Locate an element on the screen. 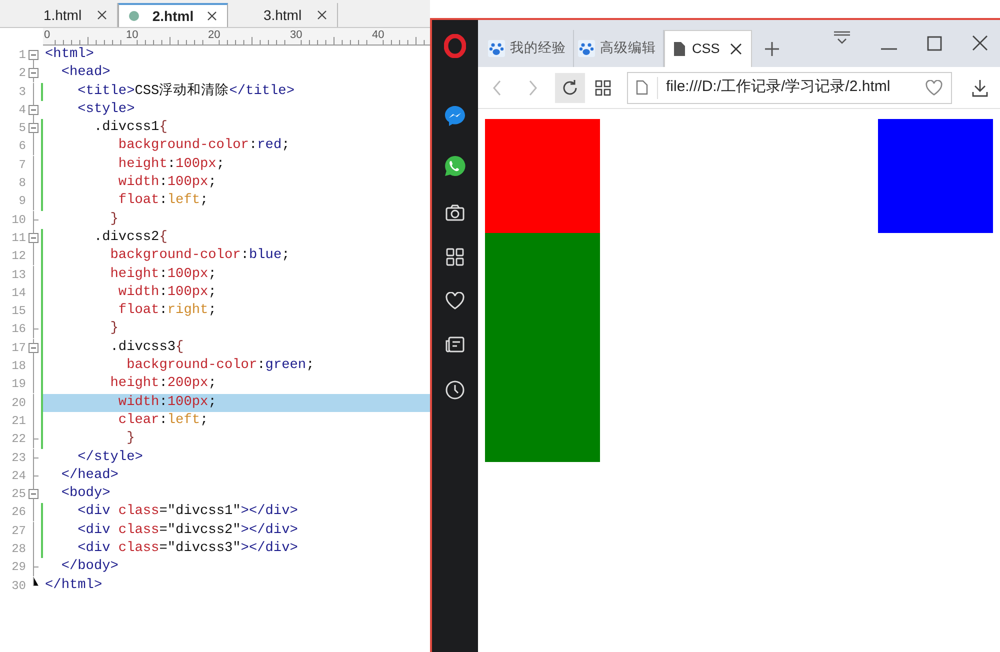  code-line: .divcss1{ is located at coordinates (130, 128).